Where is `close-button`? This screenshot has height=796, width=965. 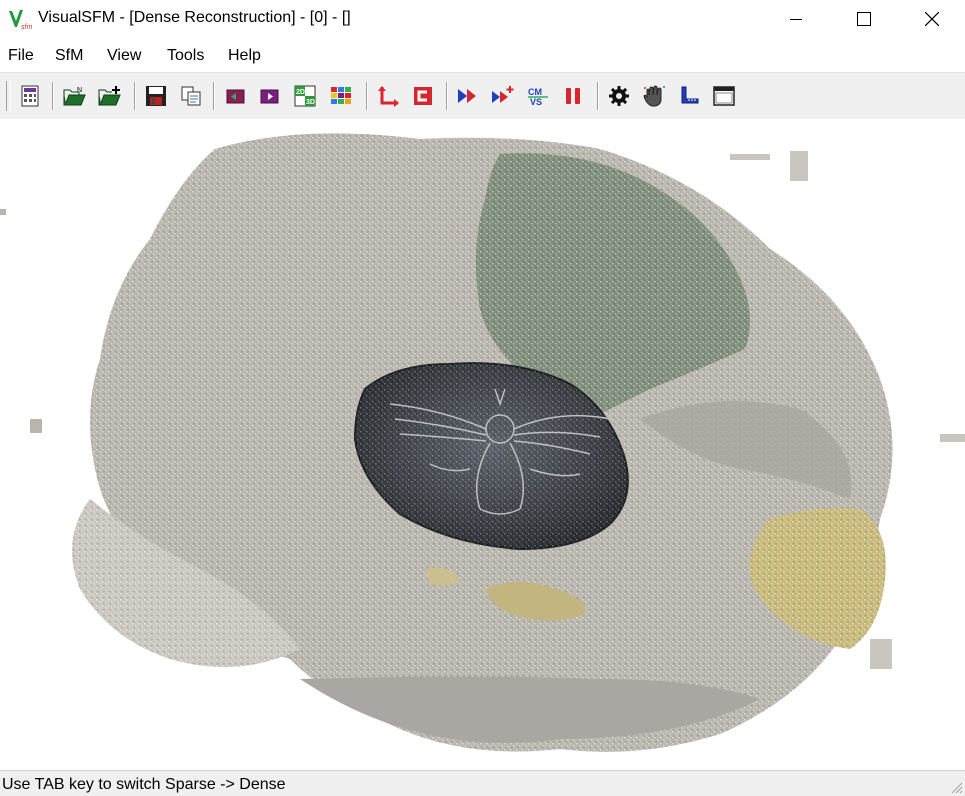
close-button is located at coordinates (931, 19).